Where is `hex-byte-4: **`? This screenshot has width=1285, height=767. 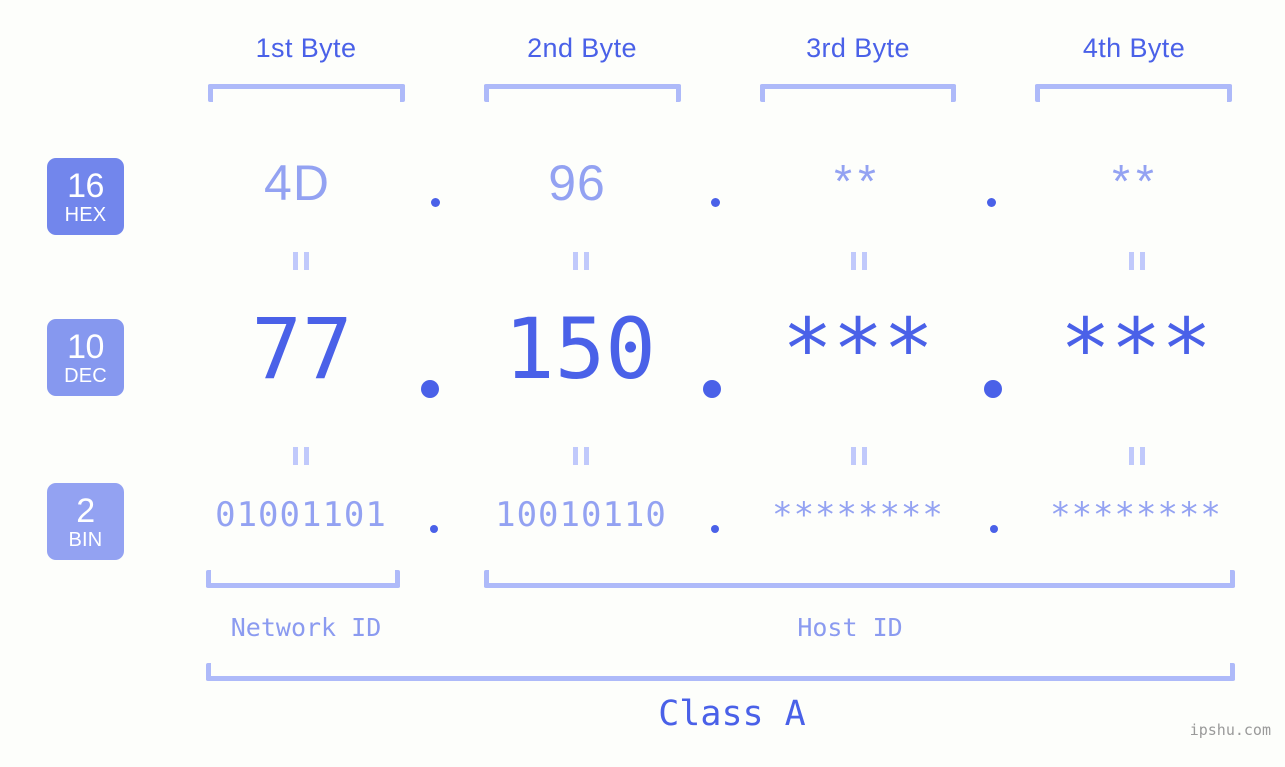
hex-byte-4: ** is located at coordinates (1136, 181).